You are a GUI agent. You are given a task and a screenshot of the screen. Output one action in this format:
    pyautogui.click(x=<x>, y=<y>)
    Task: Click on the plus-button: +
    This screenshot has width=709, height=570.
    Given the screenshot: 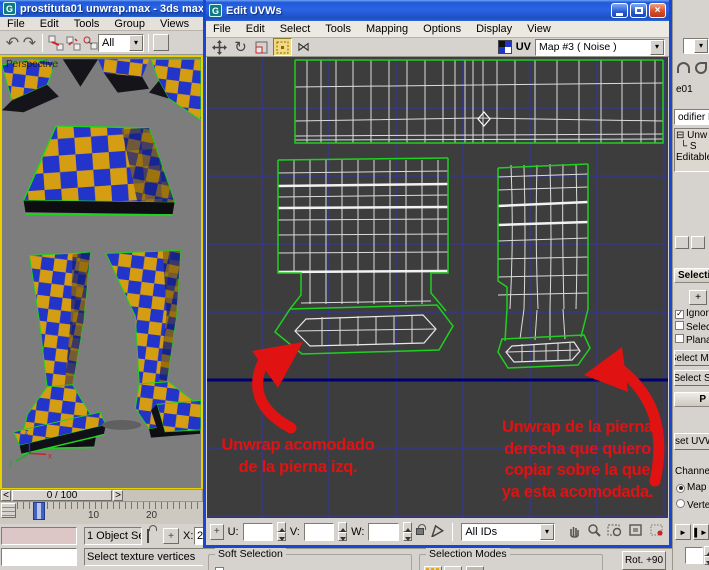 What is the action you would take?
    pyautogui.click(x=698, y=297)
    